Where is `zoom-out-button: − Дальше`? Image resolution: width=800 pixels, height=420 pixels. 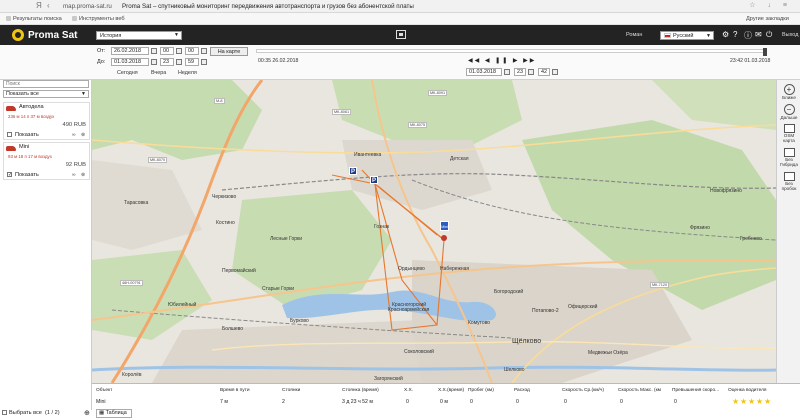 zoom-out-button: − Дальше is located at coordinates (789, 112).